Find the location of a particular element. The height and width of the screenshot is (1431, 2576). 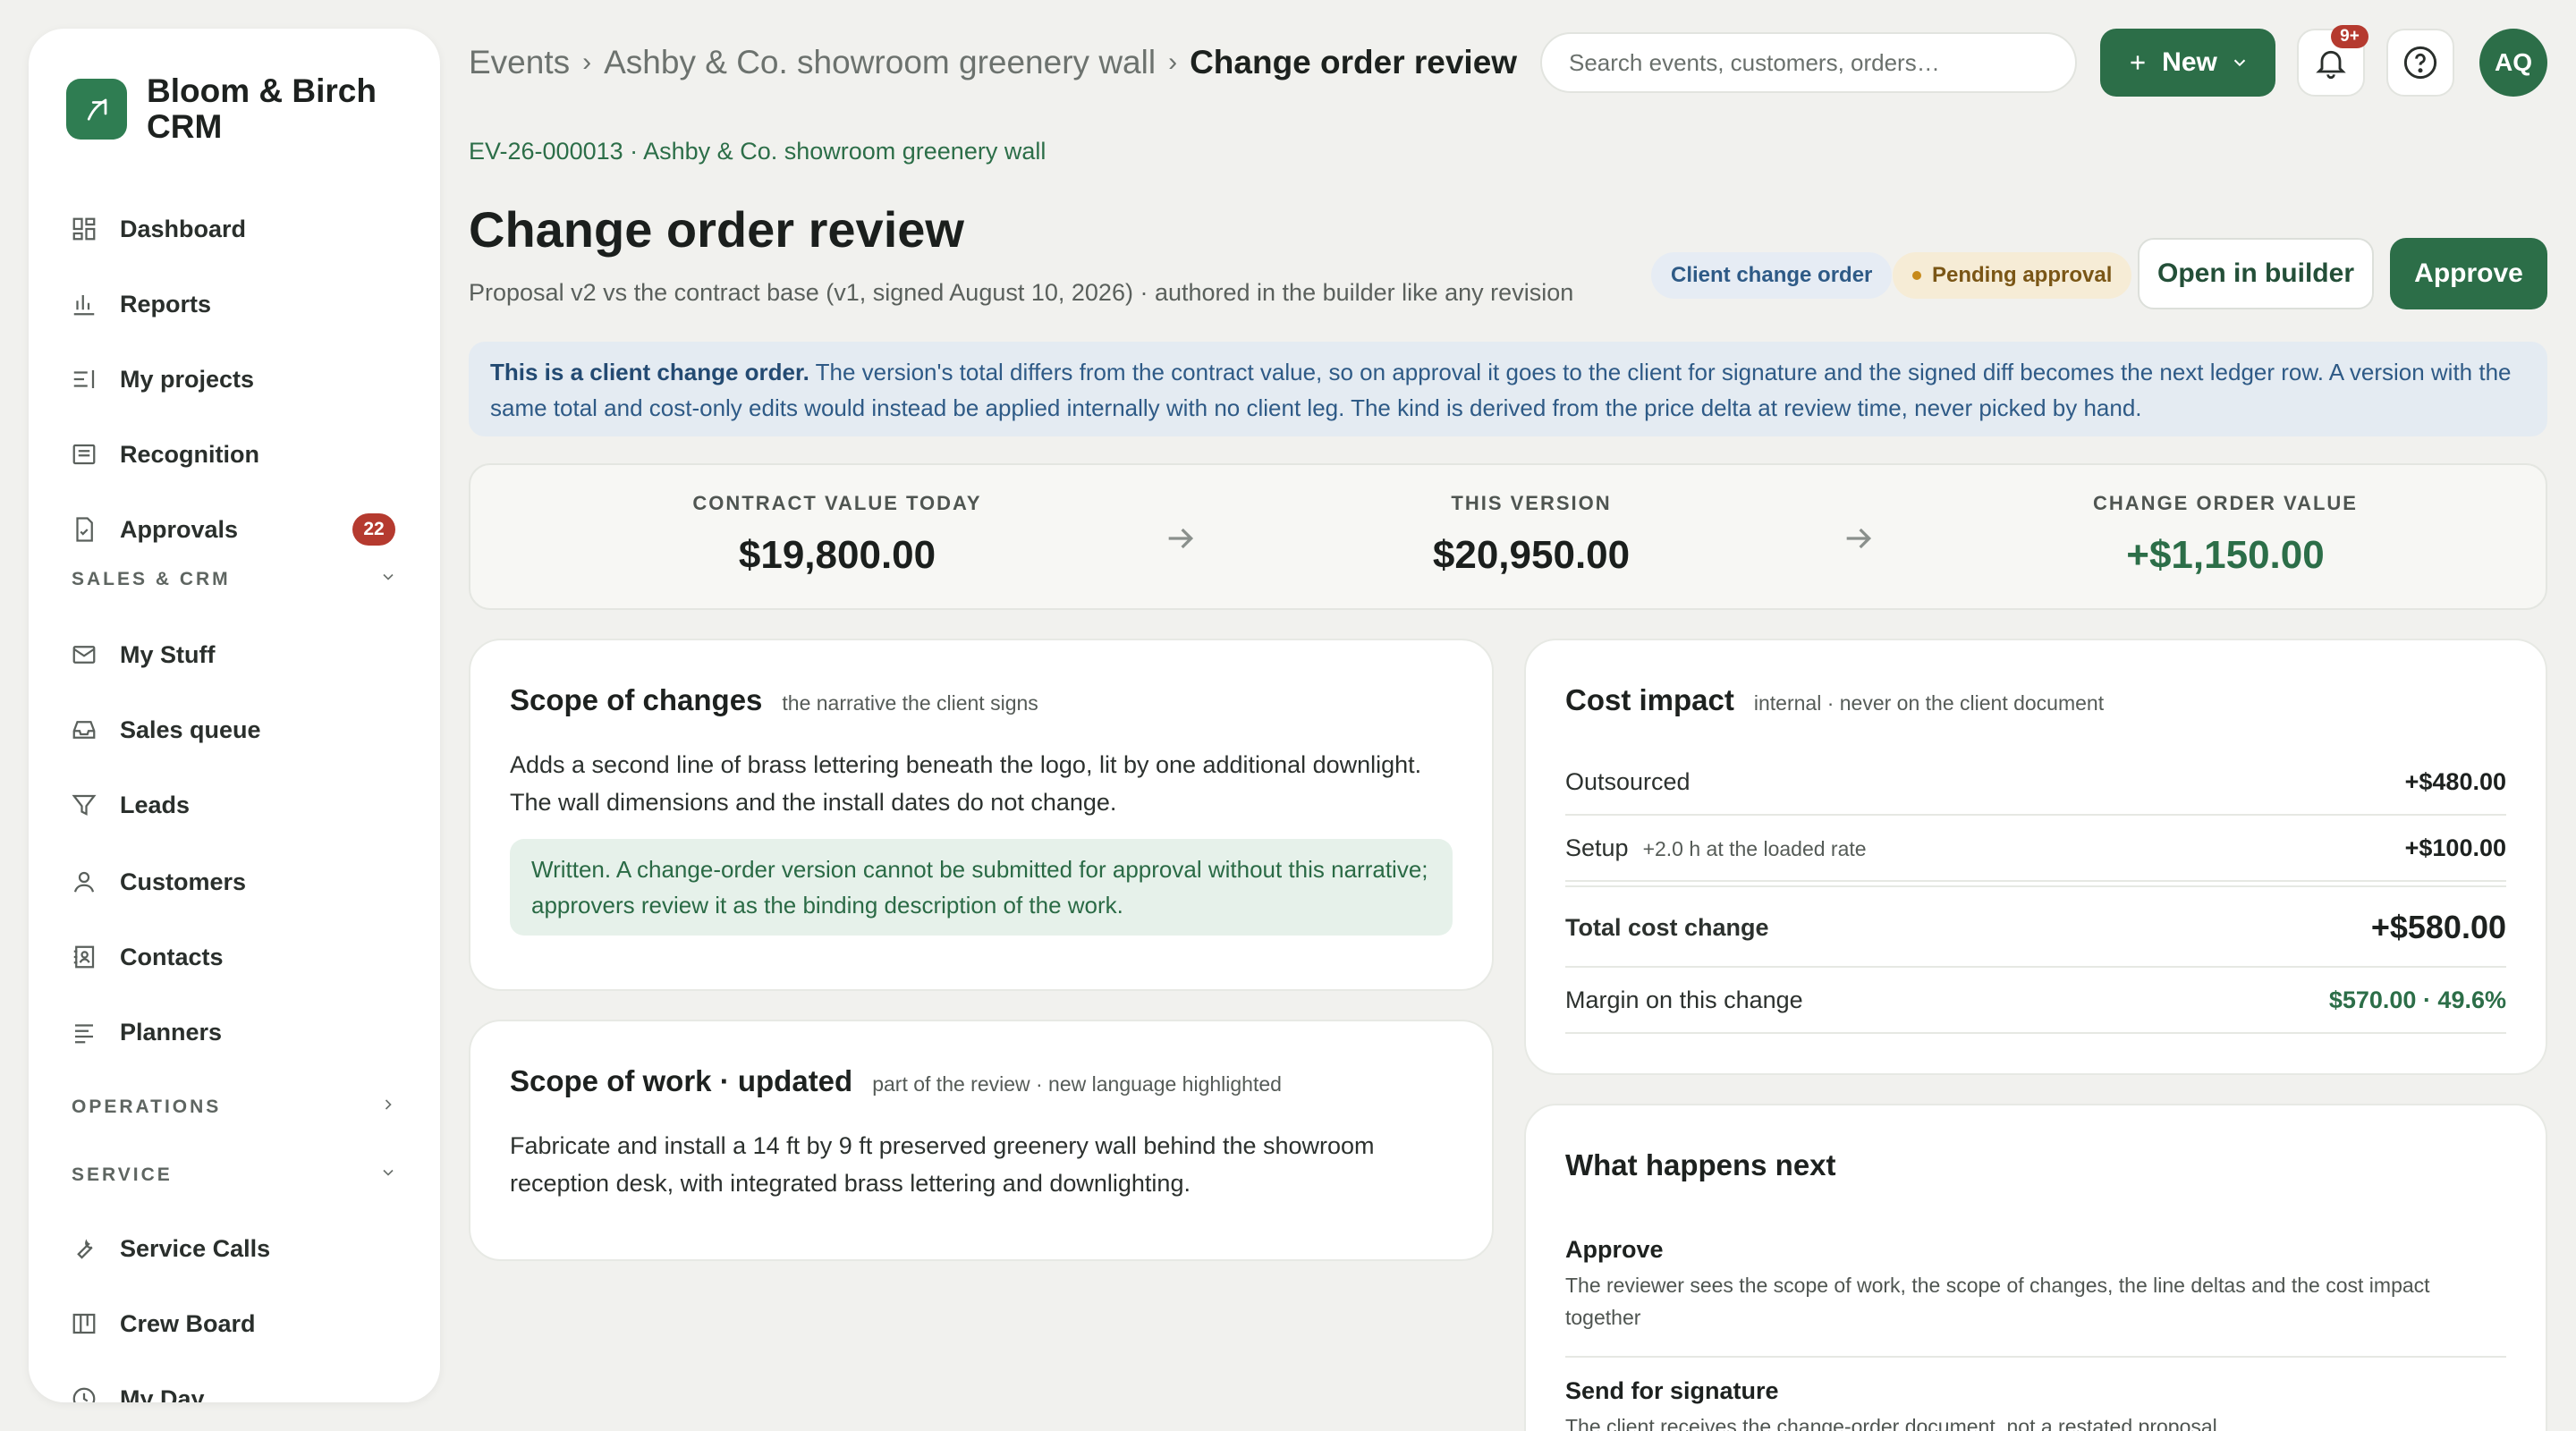

avatar: AQ is located at coordinates (2513, 63).